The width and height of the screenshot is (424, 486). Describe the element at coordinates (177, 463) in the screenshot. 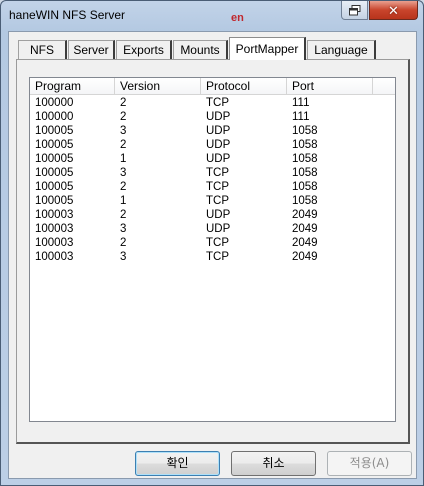

I see `ok-button: 확인` at that location.